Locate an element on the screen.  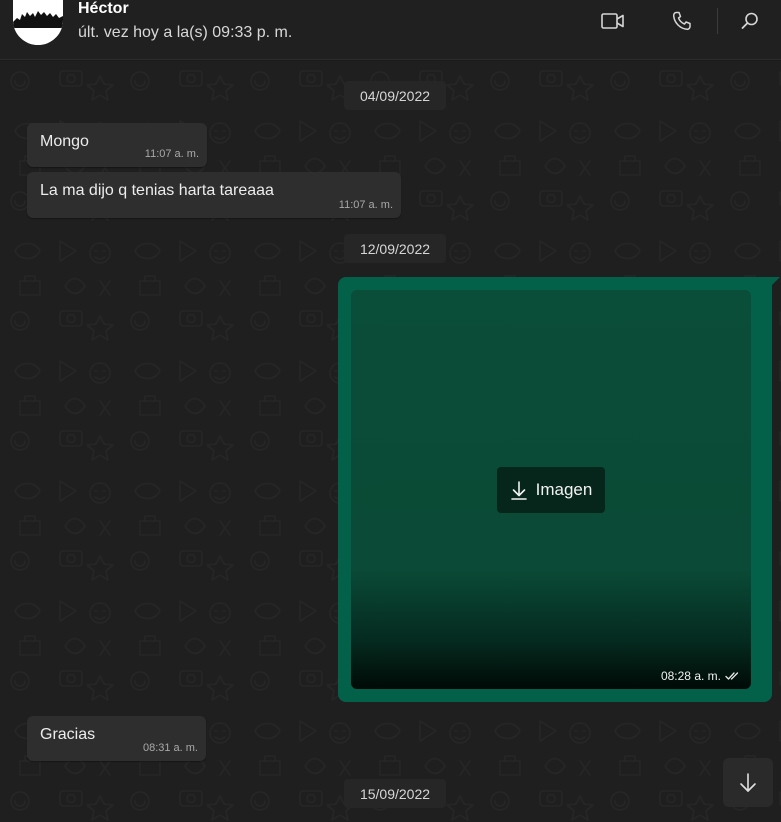
search-icon is located at coordinates (749, 20).